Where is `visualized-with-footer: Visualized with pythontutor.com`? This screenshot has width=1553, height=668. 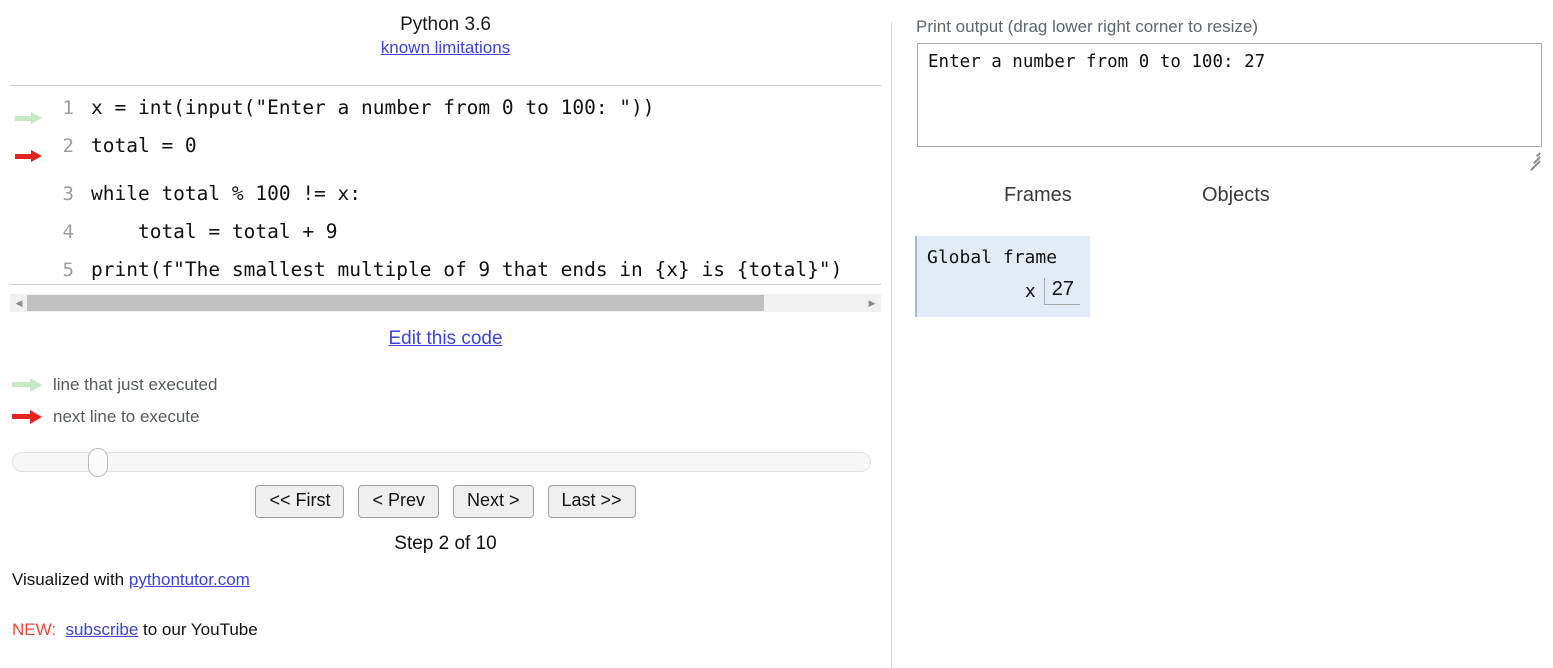
visualized-with-footer: Visualized with pythontutor.com is located at coordinates (131, 580).